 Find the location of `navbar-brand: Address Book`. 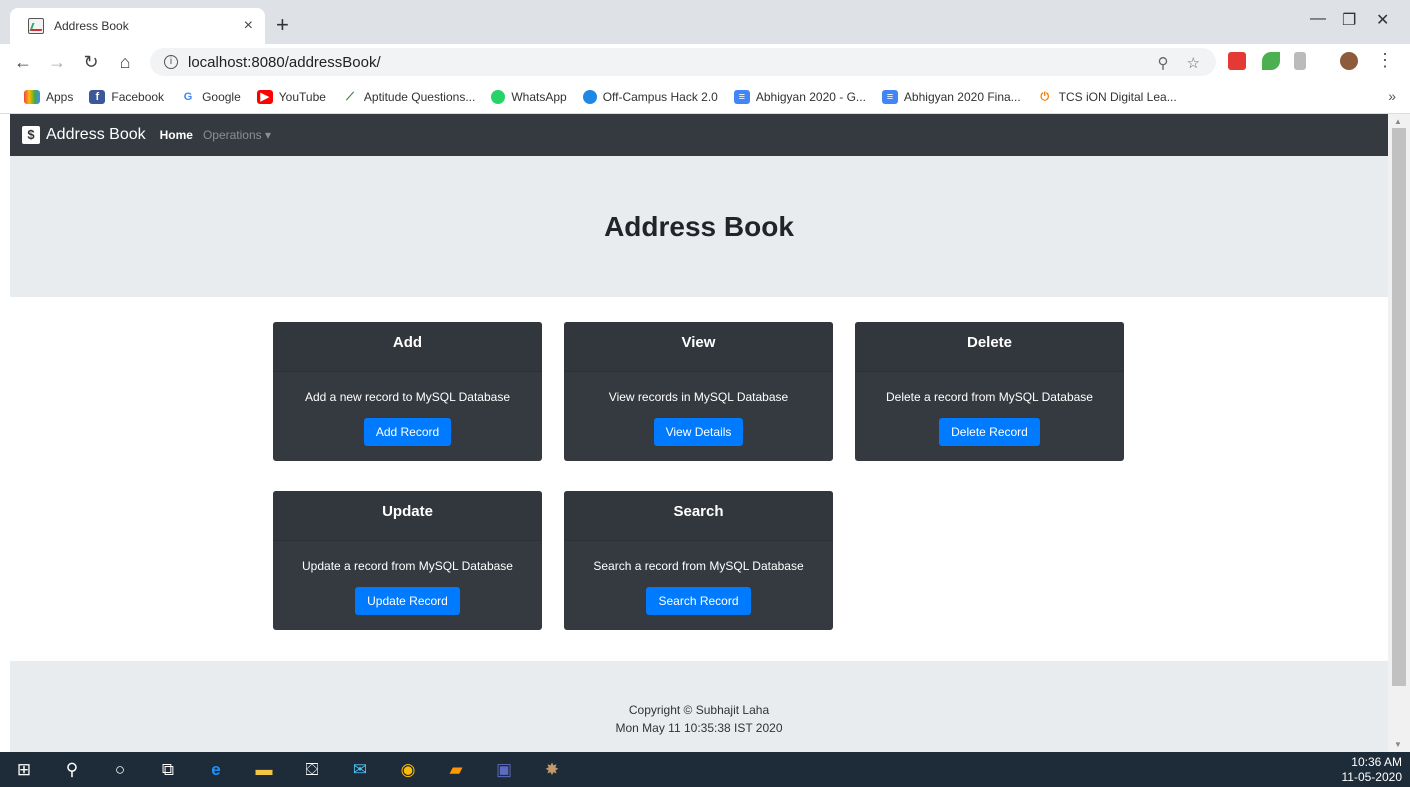

navbar-brand: Address Book is located at coordinates (96, 135).